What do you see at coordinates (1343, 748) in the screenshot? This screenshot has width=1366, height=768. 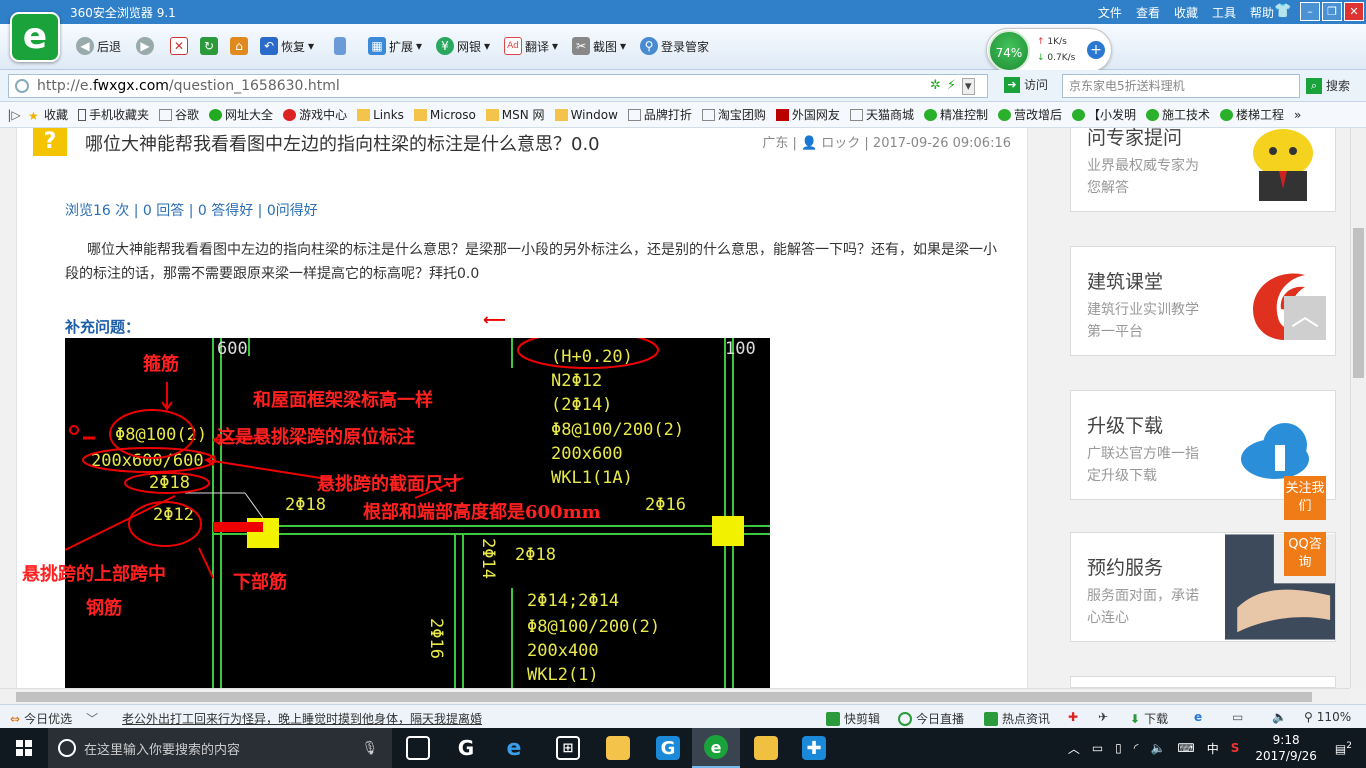 I see `notification-center-icon: ▤2` at bounding box center [1343, 748].